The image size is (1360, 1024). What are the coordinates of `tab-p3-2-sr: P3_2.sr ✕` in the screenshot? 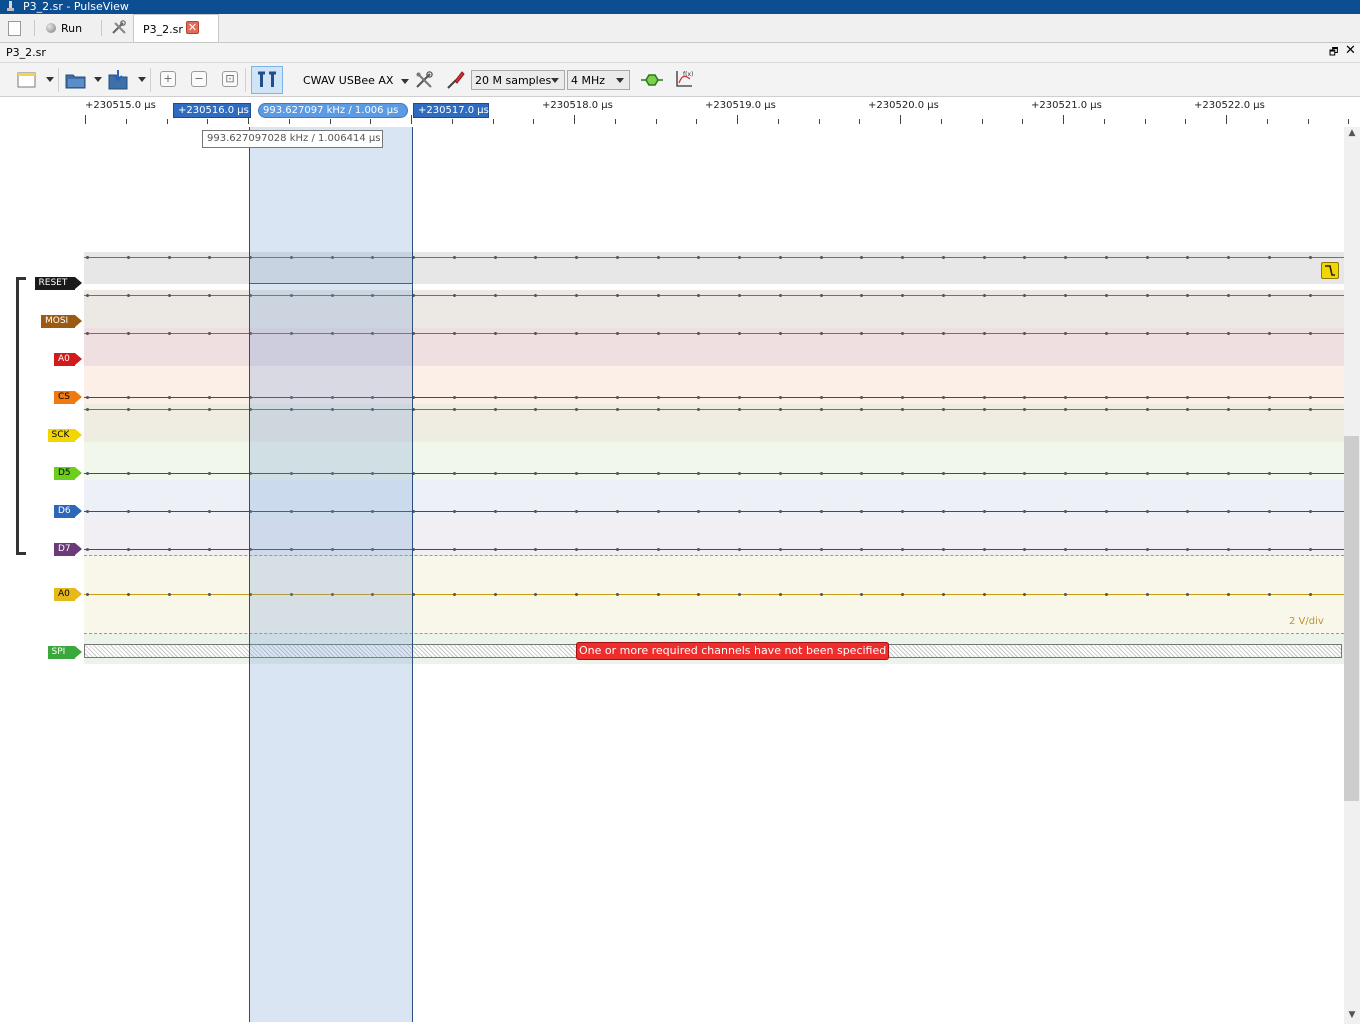 It's located at (176, 28).